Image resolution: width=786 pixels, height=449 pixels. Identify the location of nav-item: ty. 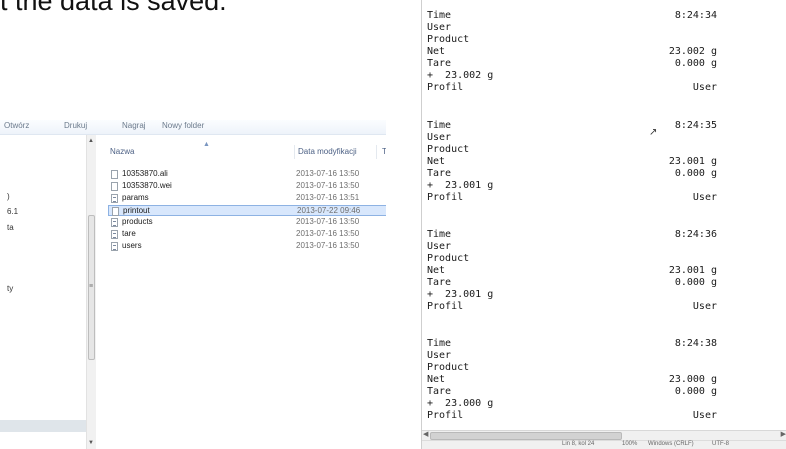
(10, 288).